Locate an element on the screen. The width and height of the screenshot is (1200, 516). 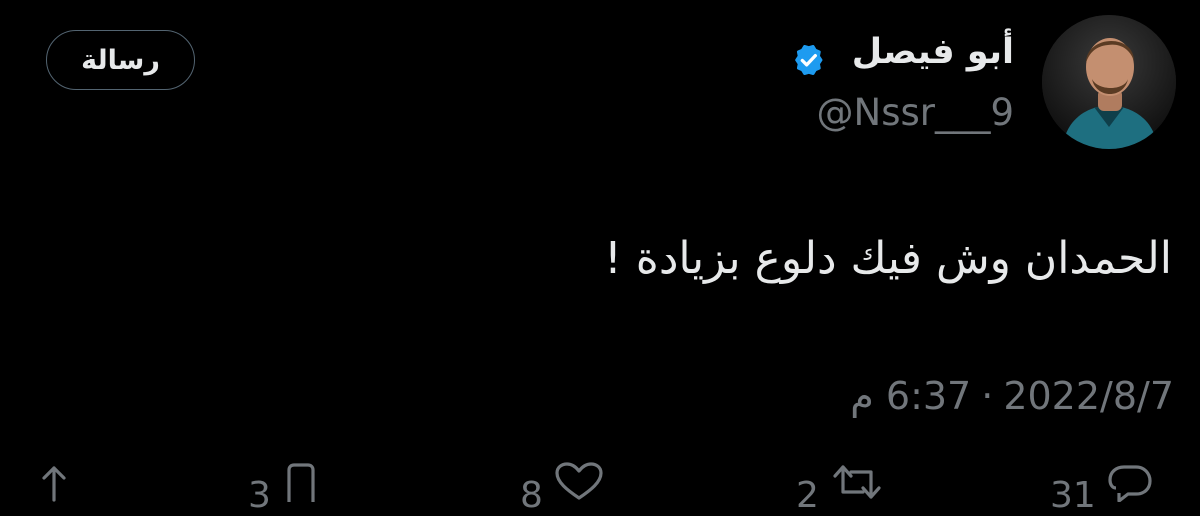
retweet-count: 2 is located at coordinates (807, 495).